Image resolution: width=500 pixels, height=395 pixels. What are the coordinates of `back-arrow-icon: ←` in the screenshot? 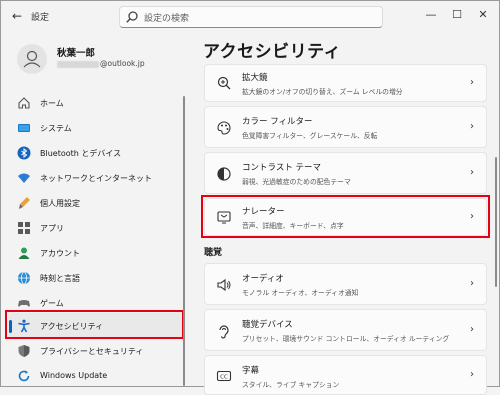 It's located at (17, 16).